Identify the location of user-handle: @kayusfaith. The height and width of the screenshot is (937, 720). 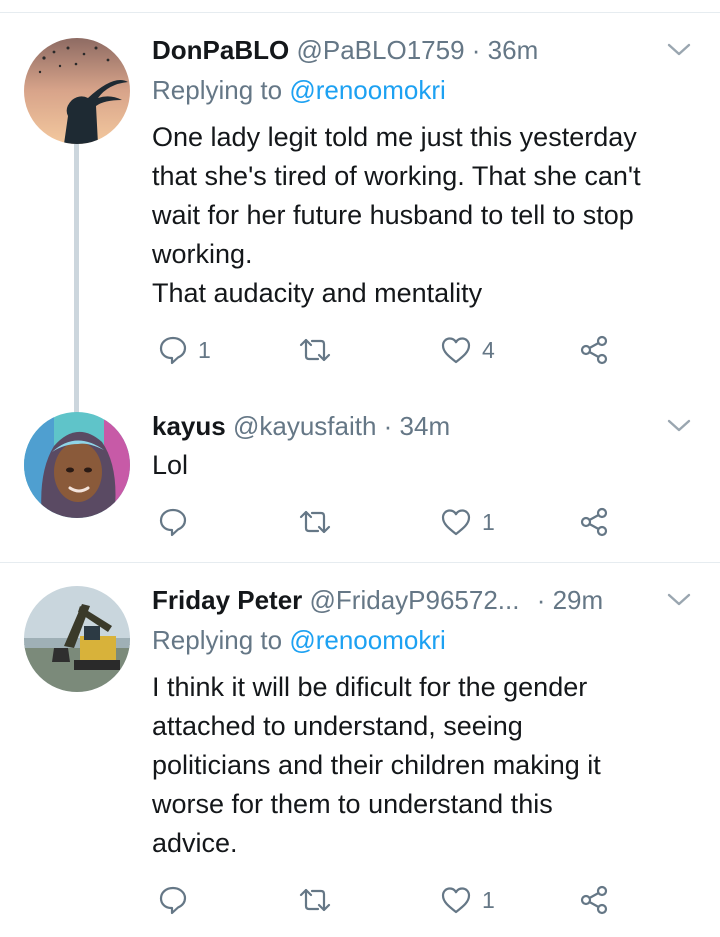
(304, 426).